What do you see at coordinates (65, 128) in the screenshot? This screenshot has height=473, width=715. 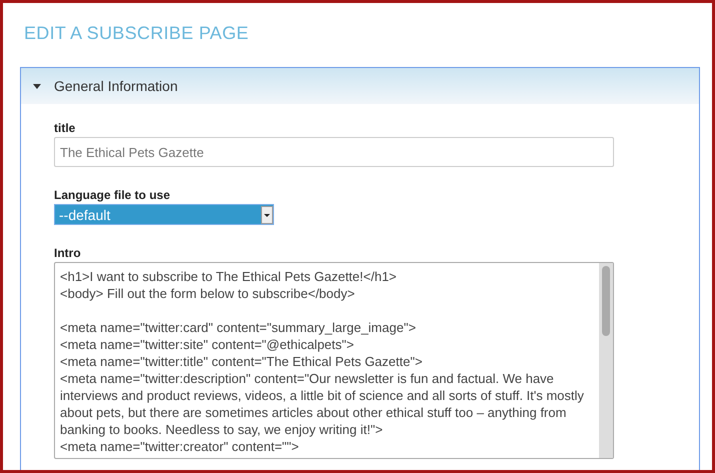 I see `field-label: title` at bounding box center [65, 128].